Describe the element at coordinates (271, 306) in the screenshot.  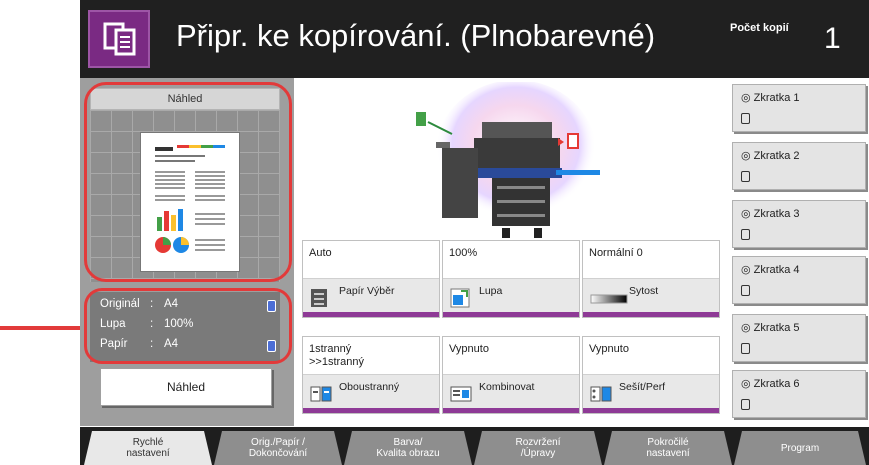
I see `original-orientation-icon` at that location.